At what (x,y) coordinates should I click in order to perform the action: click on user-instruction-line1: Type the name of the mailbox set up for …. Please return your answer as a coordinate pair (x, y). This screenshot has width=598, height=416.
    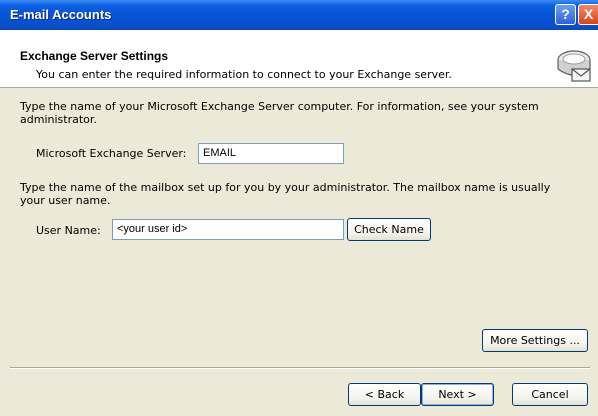
    Looking at the image, I should click on (285, 187).